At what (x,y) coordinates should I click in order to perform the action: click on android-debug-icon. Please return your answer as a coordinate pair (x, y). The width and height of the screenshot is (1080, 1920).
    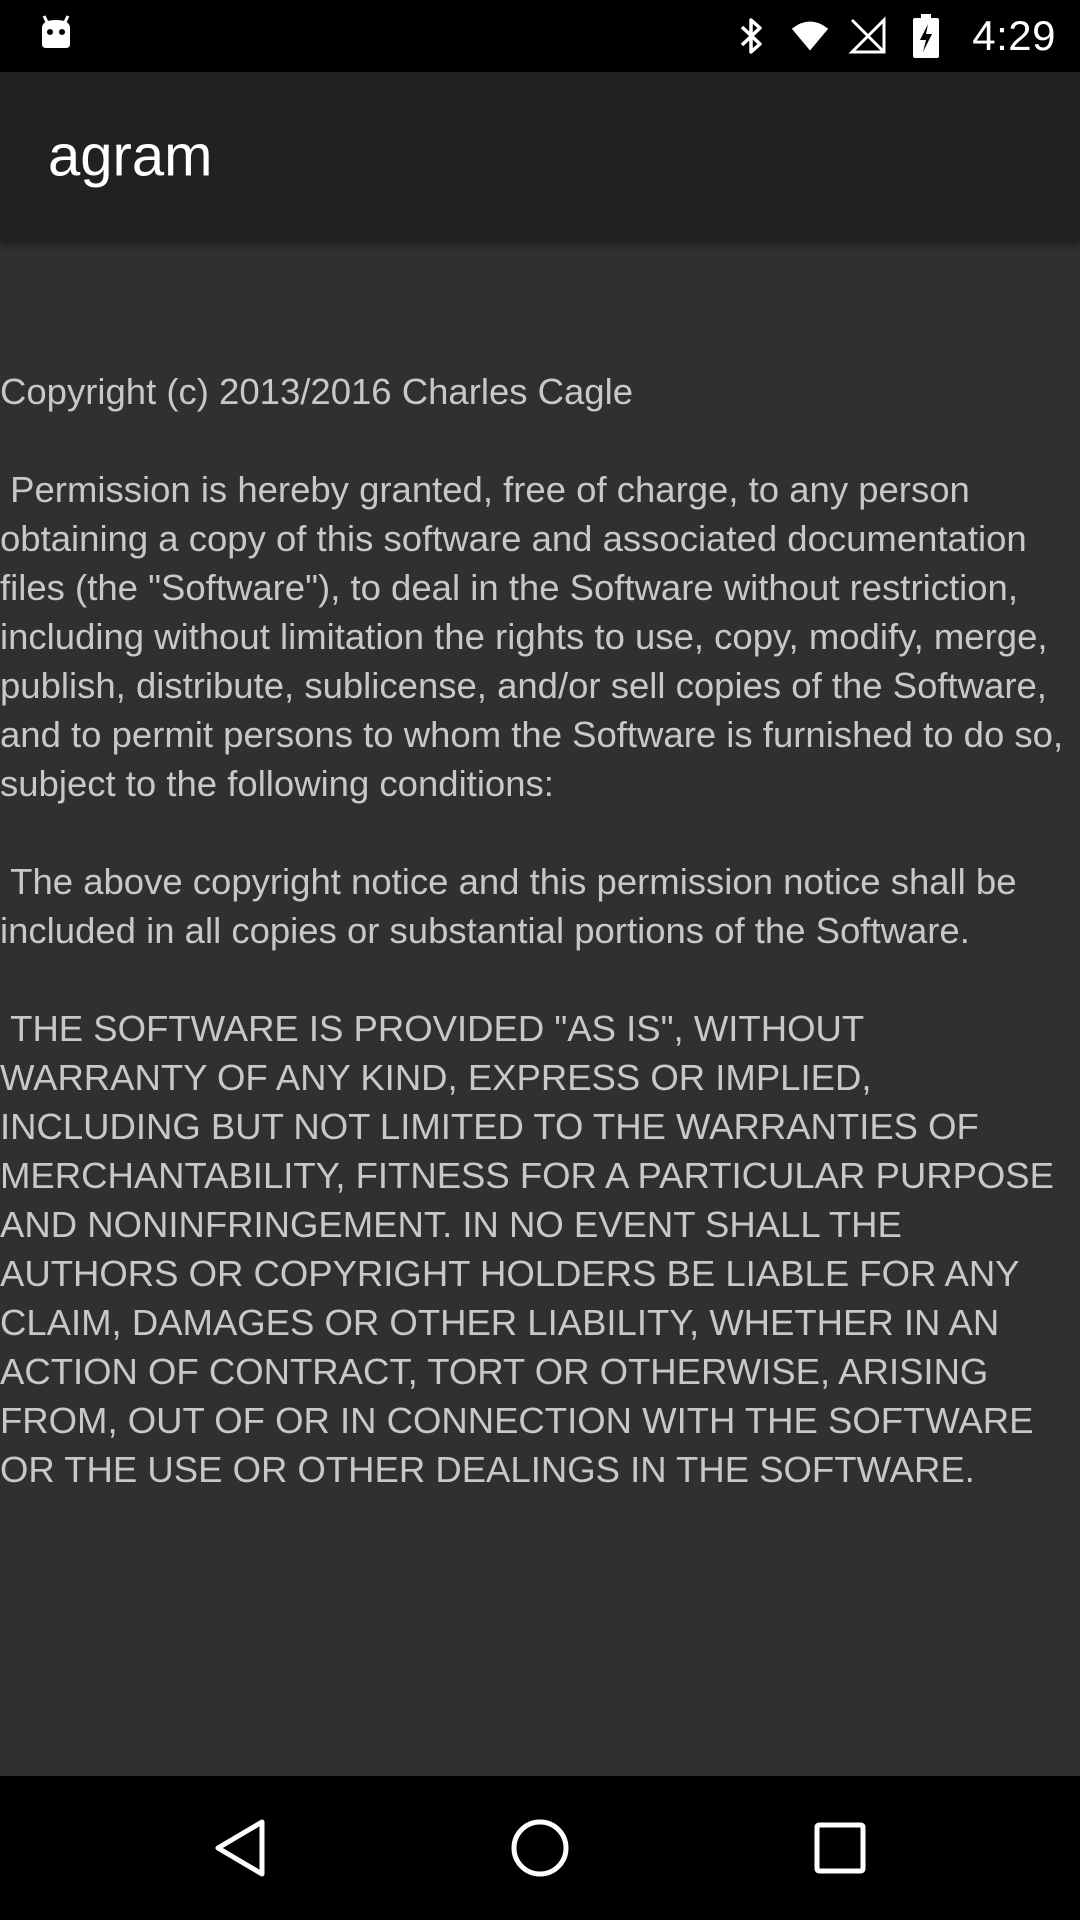
    Looking at the image, I should click on (56, 34).